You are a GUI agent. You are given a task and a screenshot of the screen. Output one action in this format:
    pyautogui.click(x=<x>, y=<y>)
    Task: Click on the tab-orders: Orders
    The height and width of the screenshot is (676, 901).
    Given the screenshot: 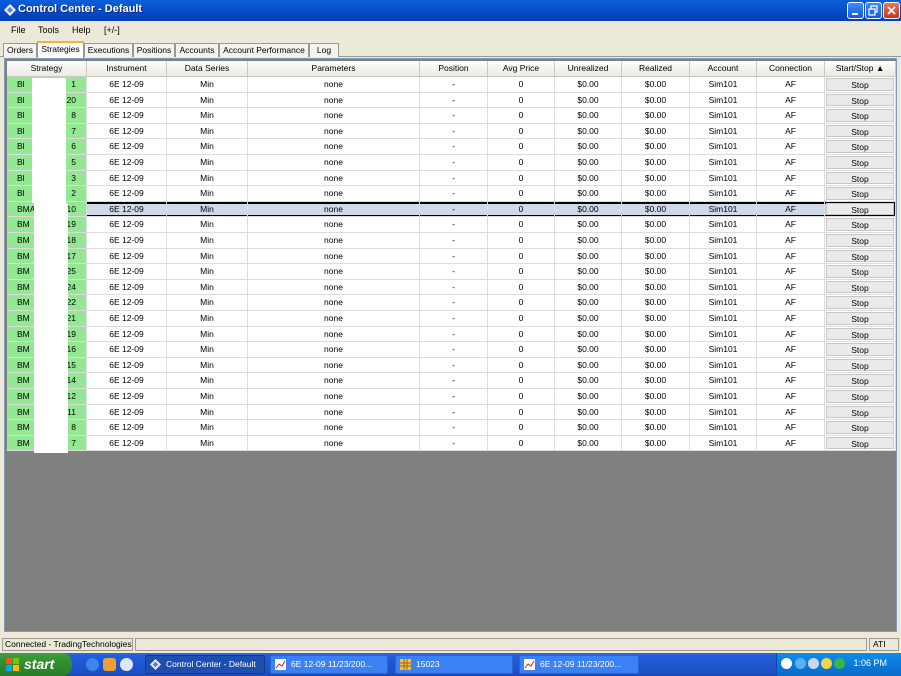 What is the action you would take?
    pyautogui.click(x=20, y=50)
    